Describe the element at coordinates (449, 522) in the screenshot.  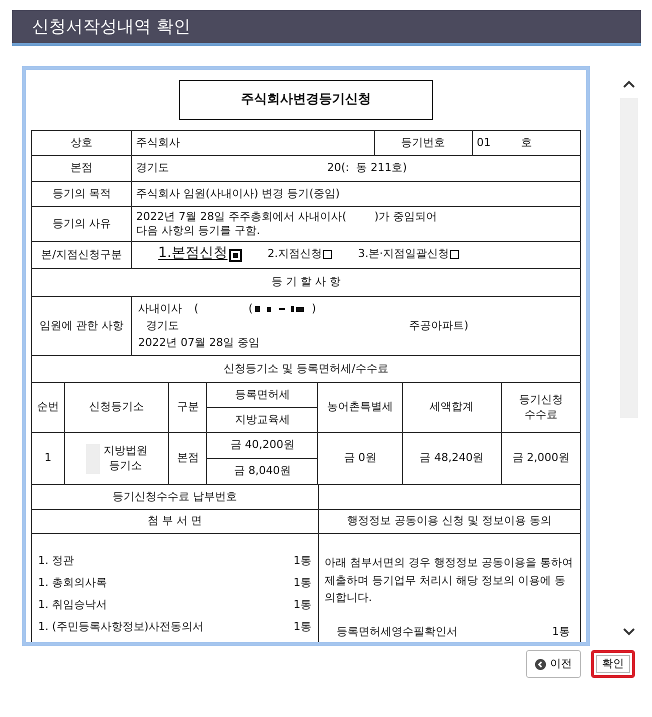
I see `section-heading: 행정정보 공동이용 신청 및 정보이용 동의` at that location.